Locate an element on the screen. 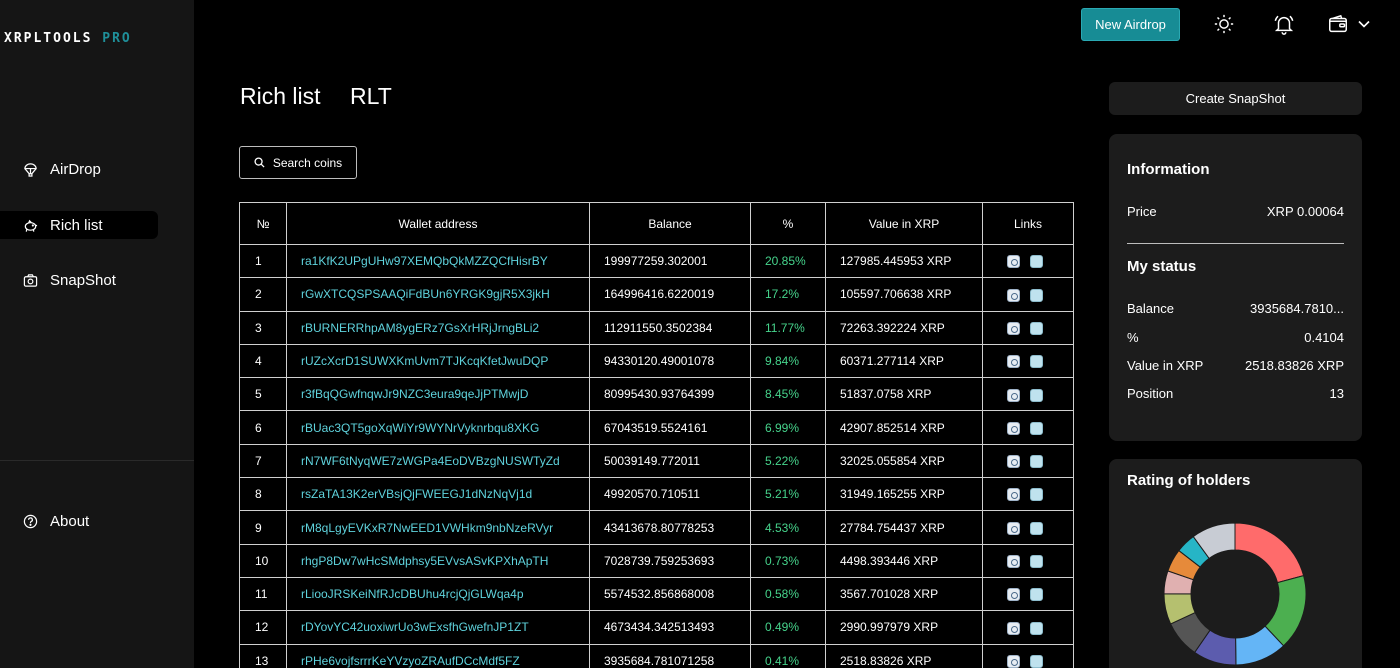 This screenshot has height=668, width=1400. app-logo: XRPLTOOLS PRO is located at coordinates (68, 38).